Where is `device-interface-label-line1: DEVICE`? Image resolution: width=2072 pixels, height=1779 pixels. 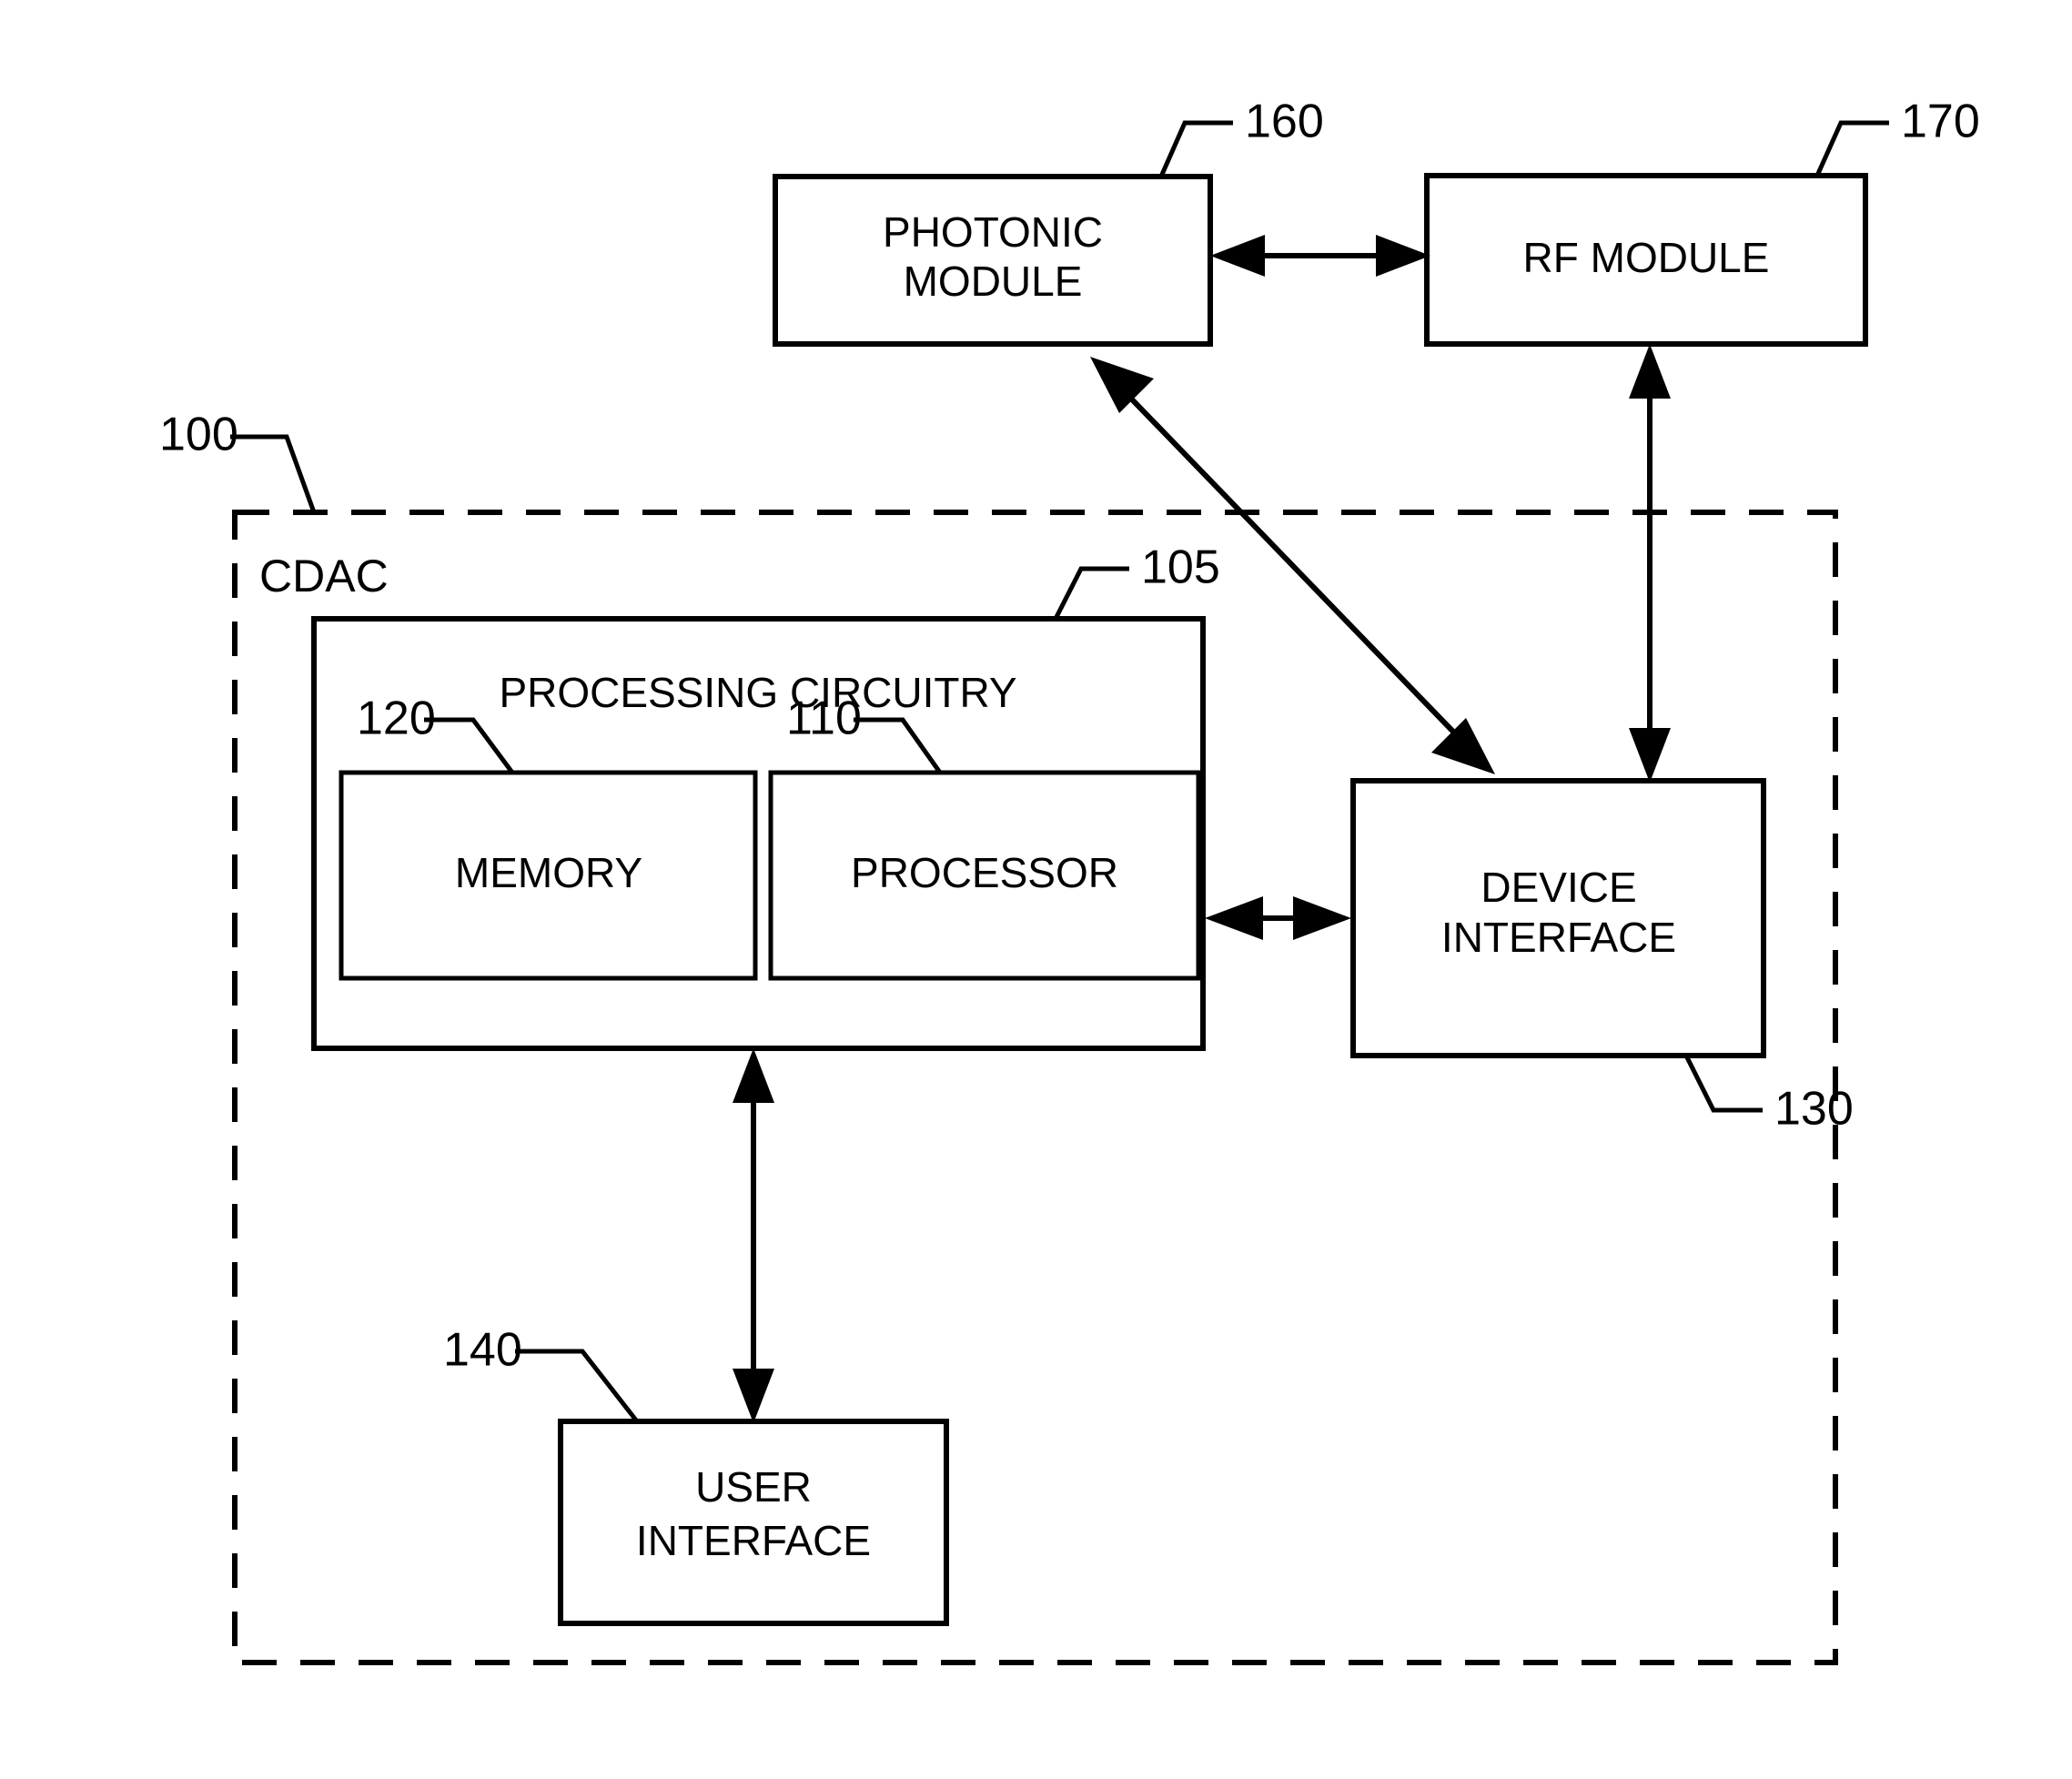 device-interface-label-line1: DEVICE is located at coordinates (1558, 888).